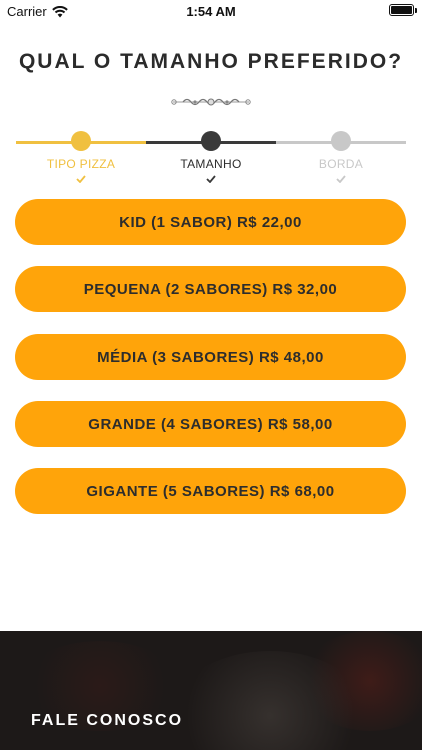 This screenshot has height=750, width=422. I want to click on step-tipo-pizza: TIPO PIZZA, so click(81, 157).